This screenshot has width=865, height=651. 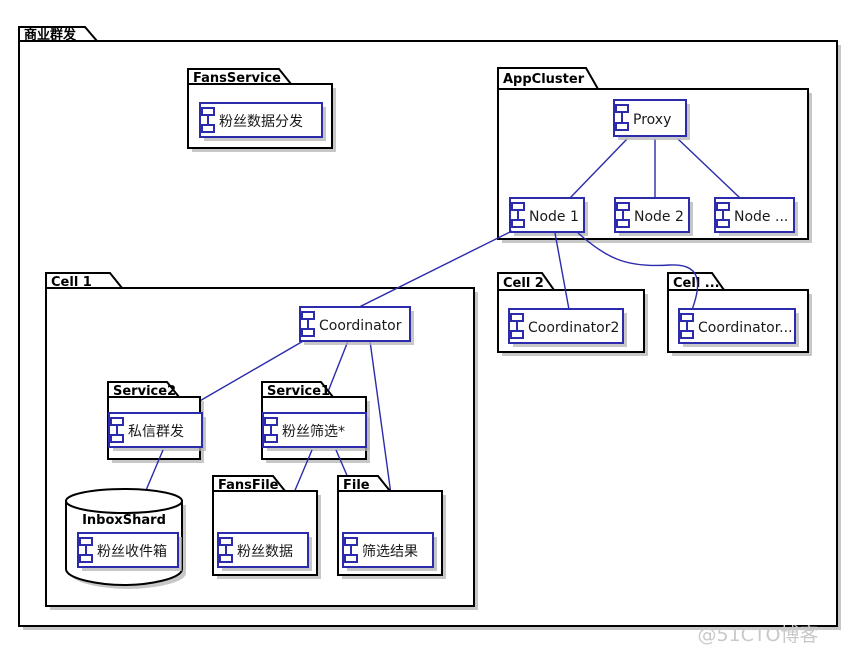 I want to click on component-shaixuanjg-label: 筛选结果, so click(x=390, y=552).